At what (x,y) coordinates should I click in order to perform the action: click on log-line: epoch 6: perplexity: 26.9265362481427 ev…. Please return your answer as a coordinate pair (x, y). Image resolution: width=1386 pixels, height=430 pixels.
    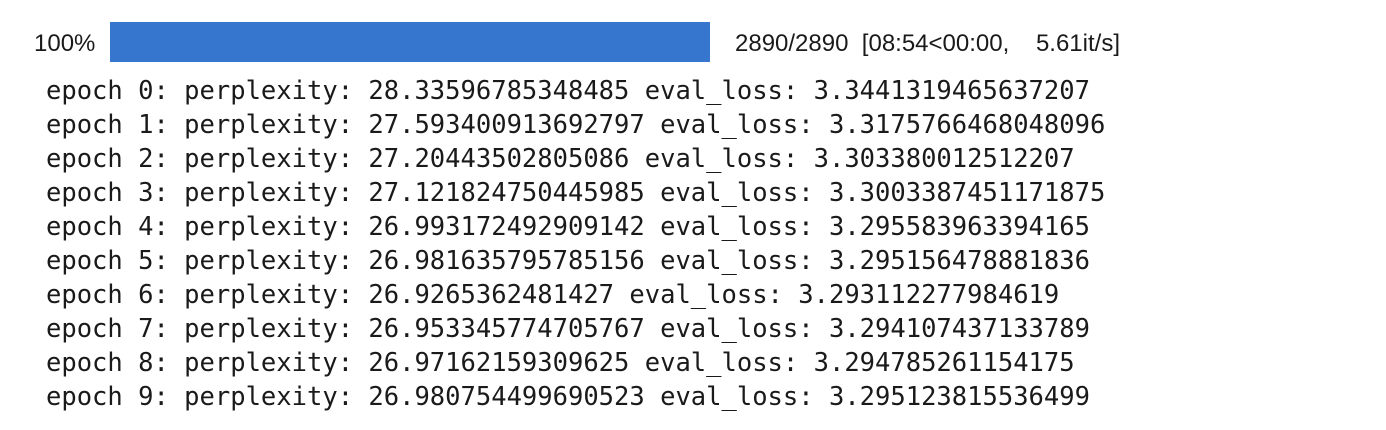
    Looking at the image, I should click on (553, 295).